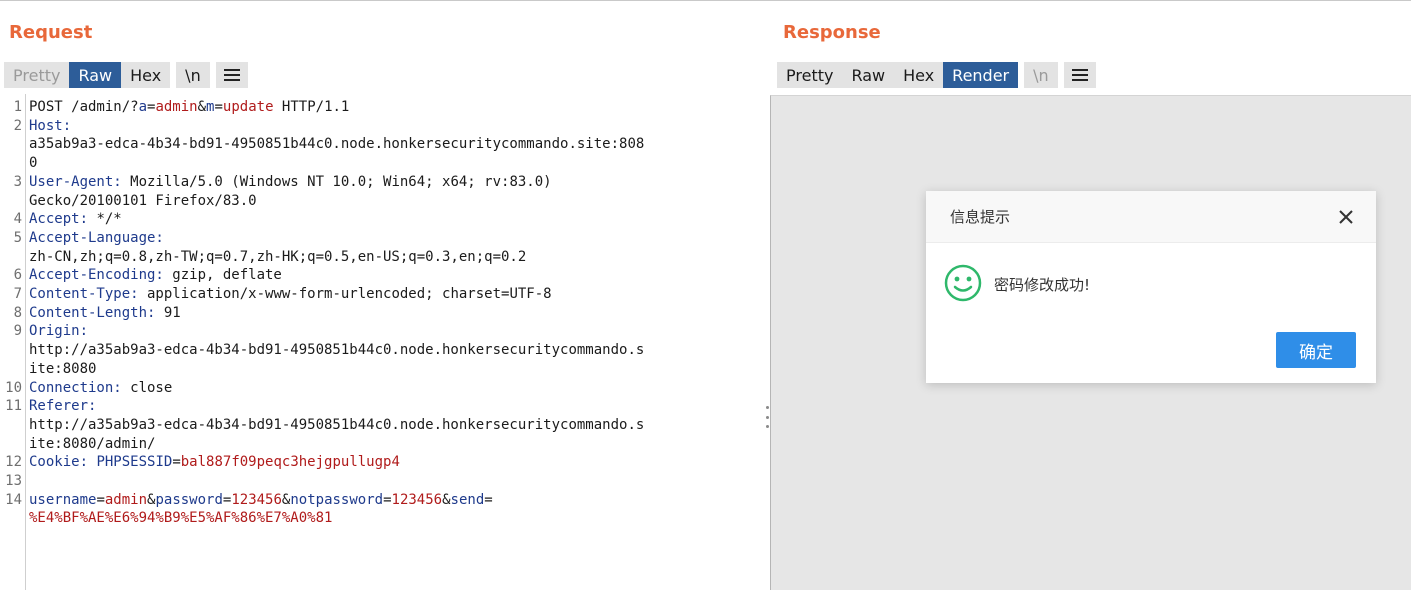 This screenshot has width=1411, height=590. I want to click on request-tab-hex: Hex, so click(146, 75).